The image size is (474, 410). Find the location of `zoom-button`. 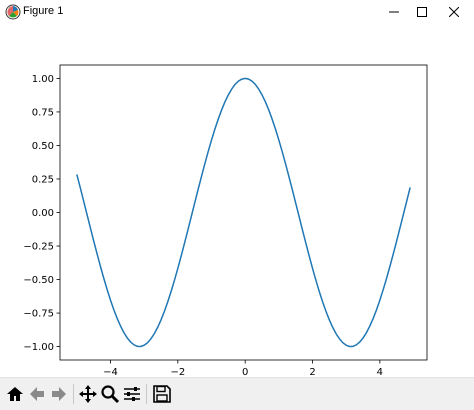

zoom-button is located at coordinates (110, 394).